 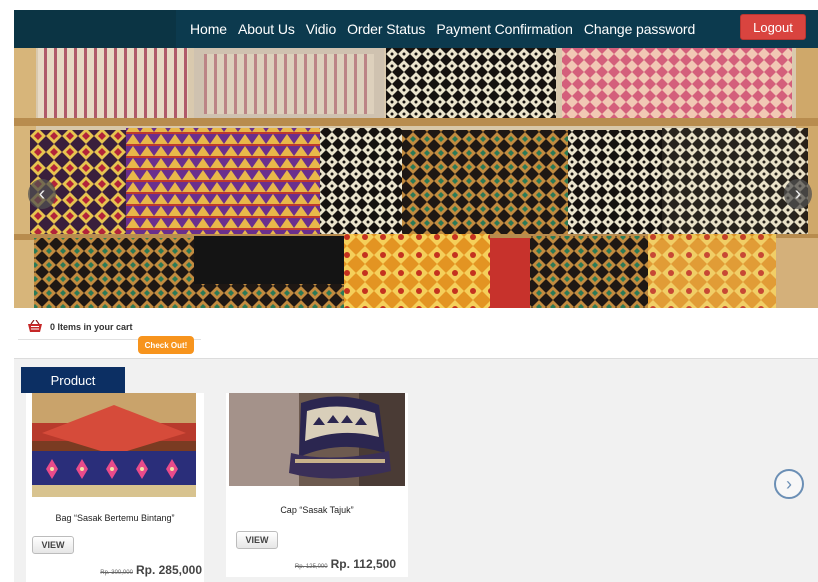 I want to click on old-price: Rp. 125,000, so click(x=311, y=567).